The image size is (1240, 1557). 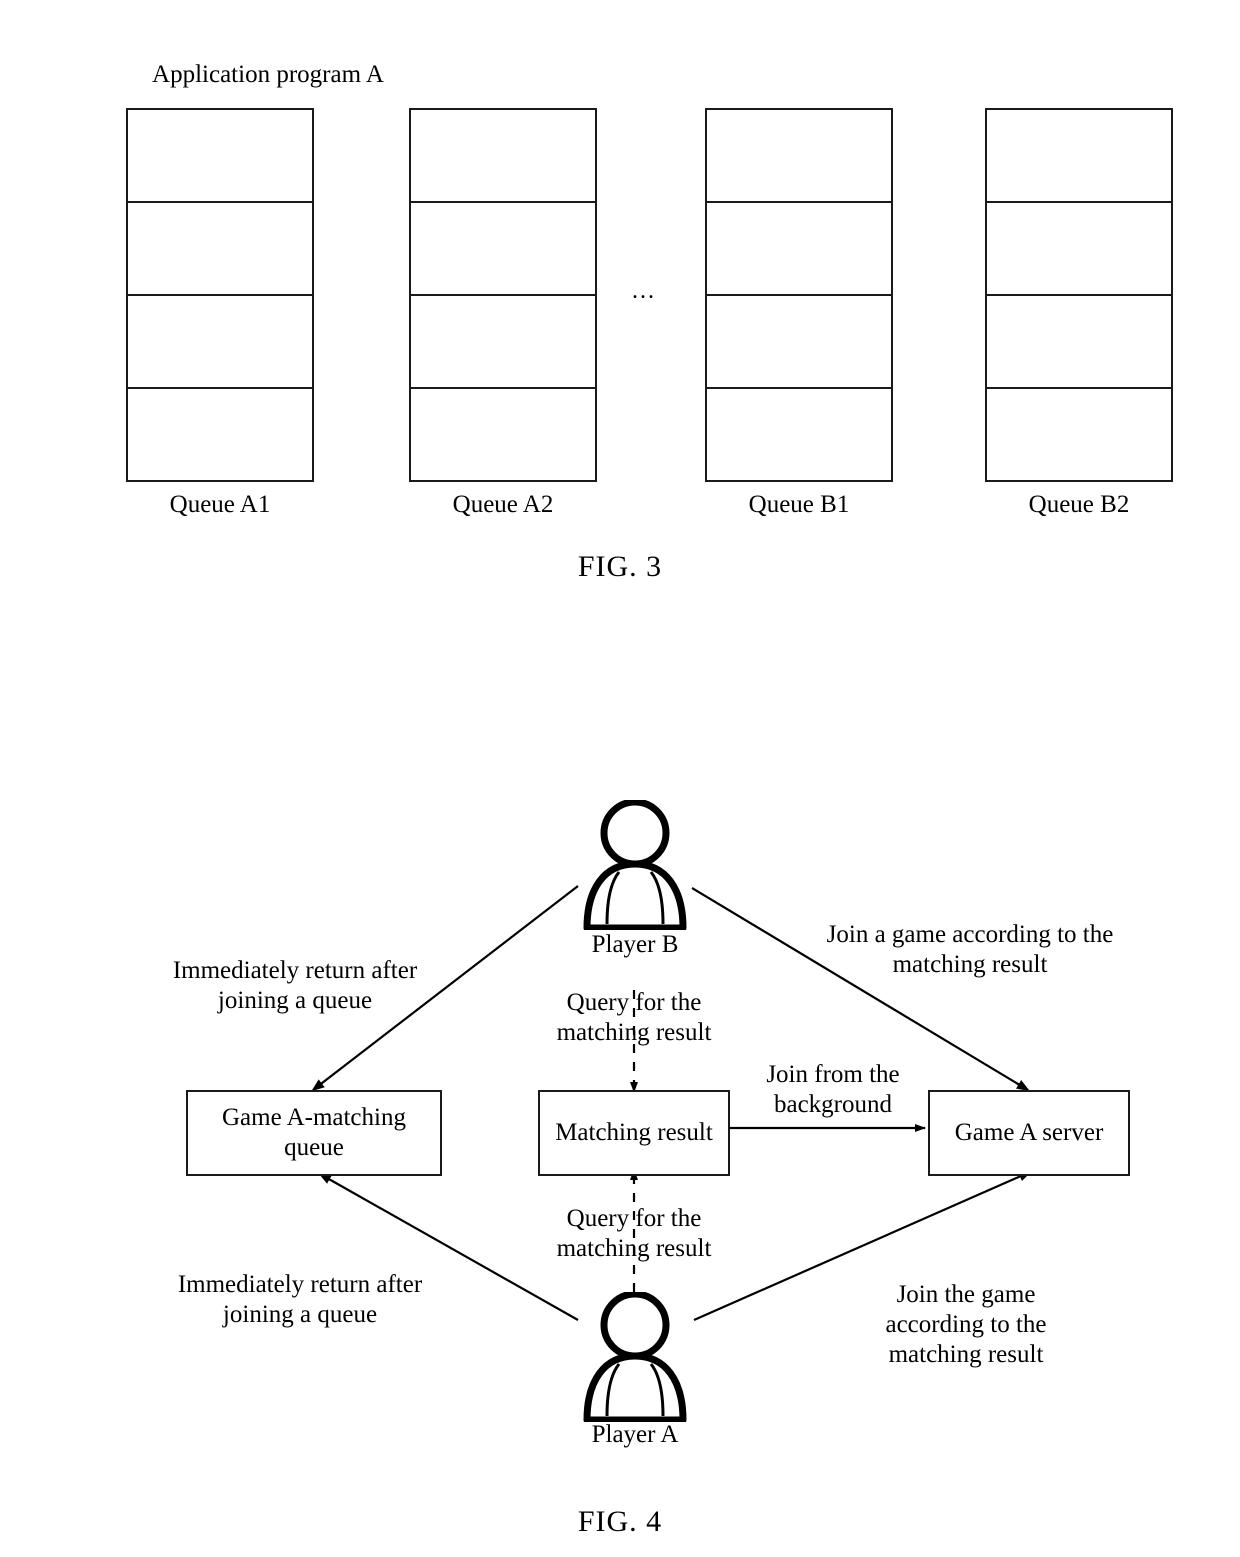 I want to click on player-b-avatar, so click(x=635, y=865).